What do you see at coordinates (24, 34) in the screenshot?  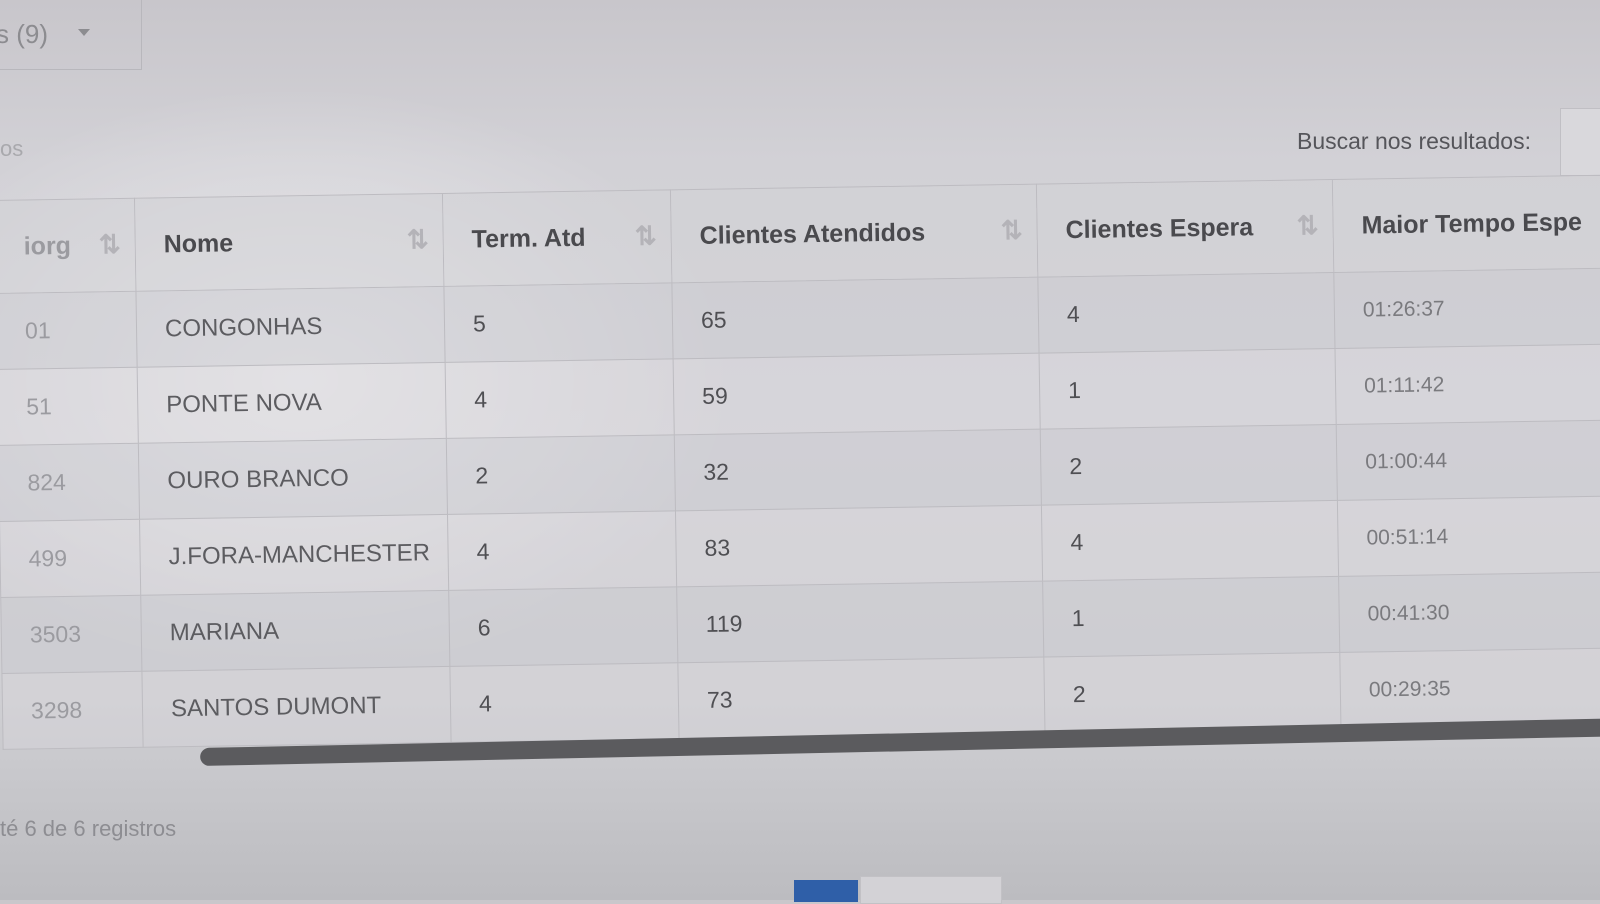 I see `dropdown-label: s (9)` at bounding box center [24, 34].